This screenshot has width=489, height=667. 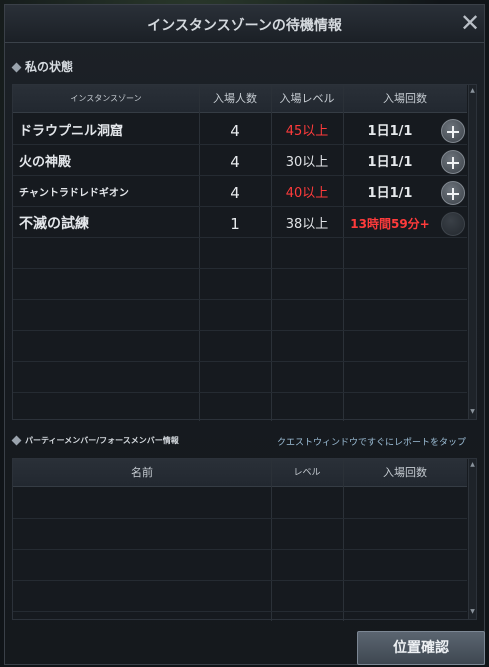 I want to click on entry-level: 45以上, so click(x=307, y=131).